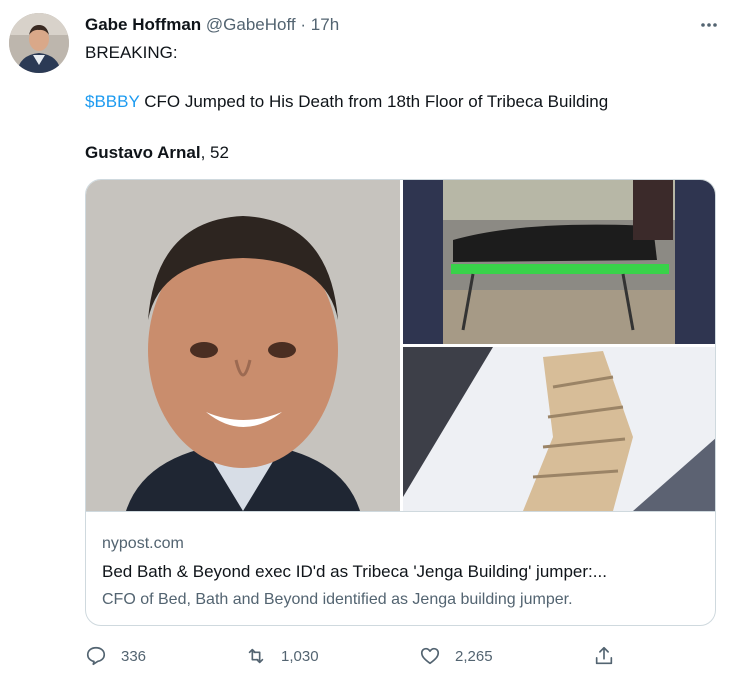  I want to click on tweet-header: Gabe Hoffman @GabeHoff · 17h, so click(212, 25).